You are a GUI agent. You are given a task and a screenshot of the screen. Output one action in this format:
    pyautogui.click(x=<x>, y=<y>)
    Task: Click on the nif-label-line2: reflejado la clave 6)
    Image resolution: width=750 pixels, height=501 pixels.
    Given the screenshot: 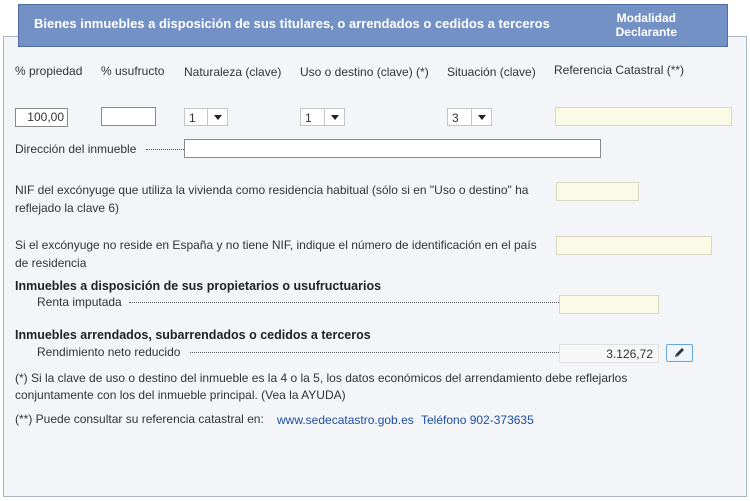 What is the action you would take?
    pyautogui.click(x=67, y=208)
    